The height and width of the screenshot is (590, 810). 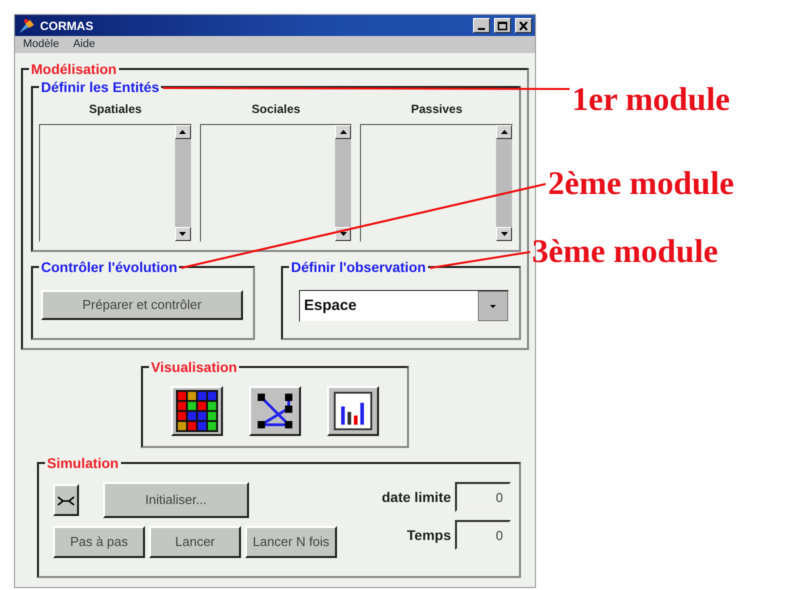 I want to click on menu-item: Modèle, so click(x=41, y=44).